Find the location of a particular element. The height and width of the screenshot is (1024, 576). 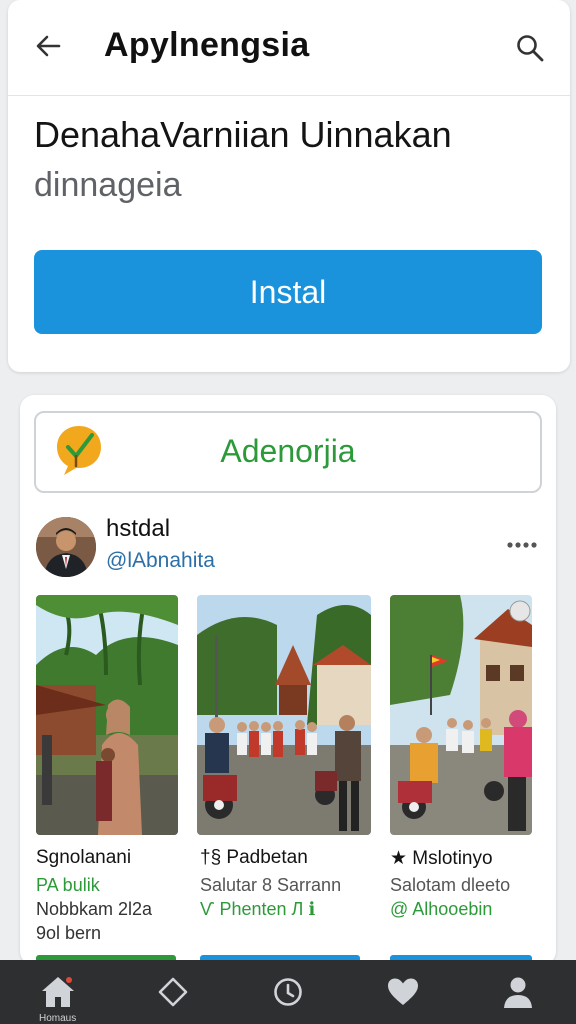

search-button is located at coordinates (530, 48).